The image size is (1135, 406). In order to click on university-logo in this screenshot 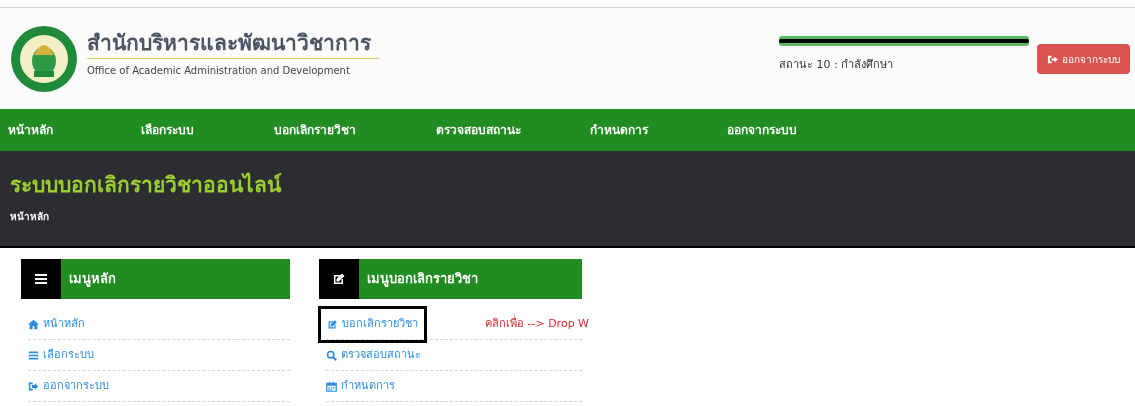, I will do `click(44, 59)`.